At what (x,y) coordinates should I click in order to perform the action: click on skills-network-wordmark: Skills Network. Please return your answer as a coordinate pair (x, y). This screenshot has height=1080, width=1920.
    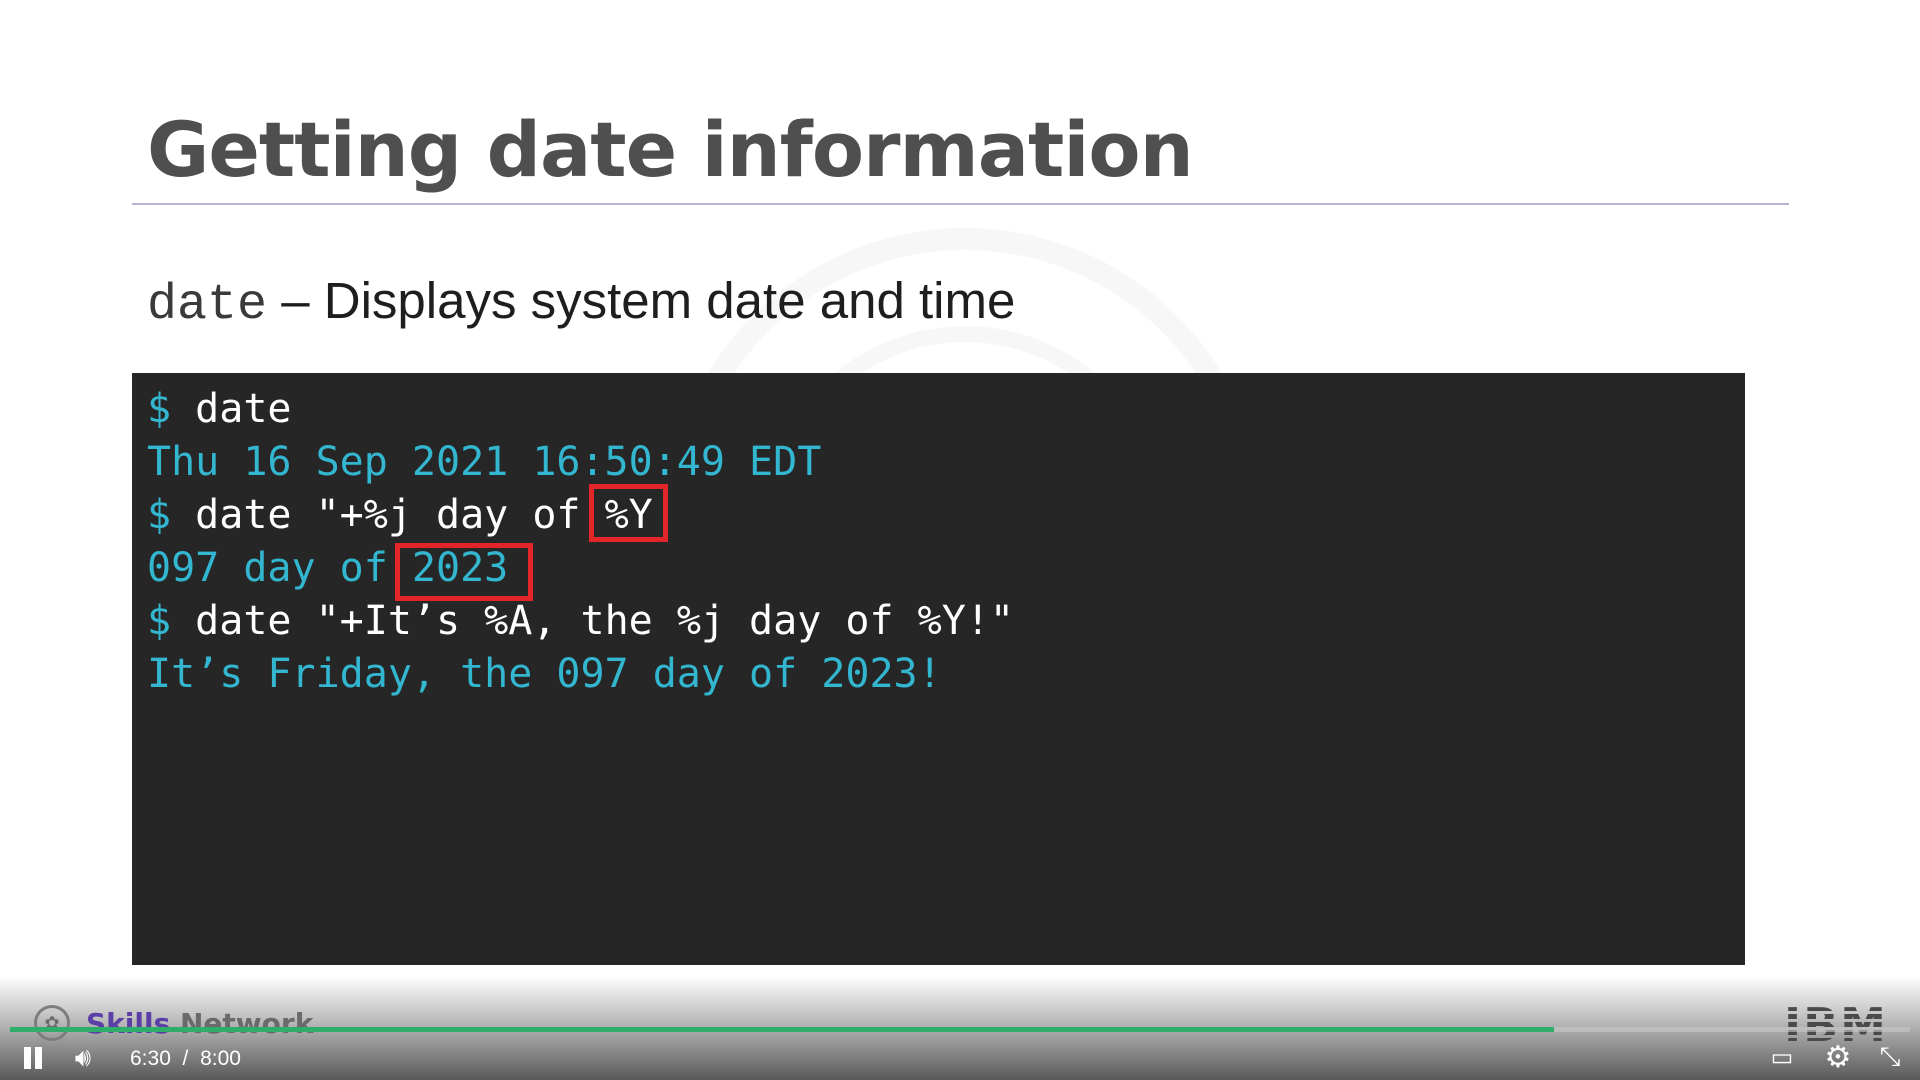
    Looking at the image, I should click on (200, 1023).